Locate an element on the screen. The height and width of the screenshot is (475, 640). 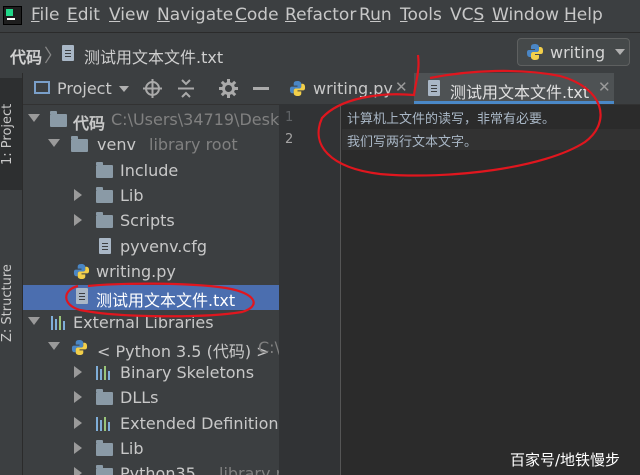
tree-item-label: pyvenv.cfg is located at coordinates (163, 246).